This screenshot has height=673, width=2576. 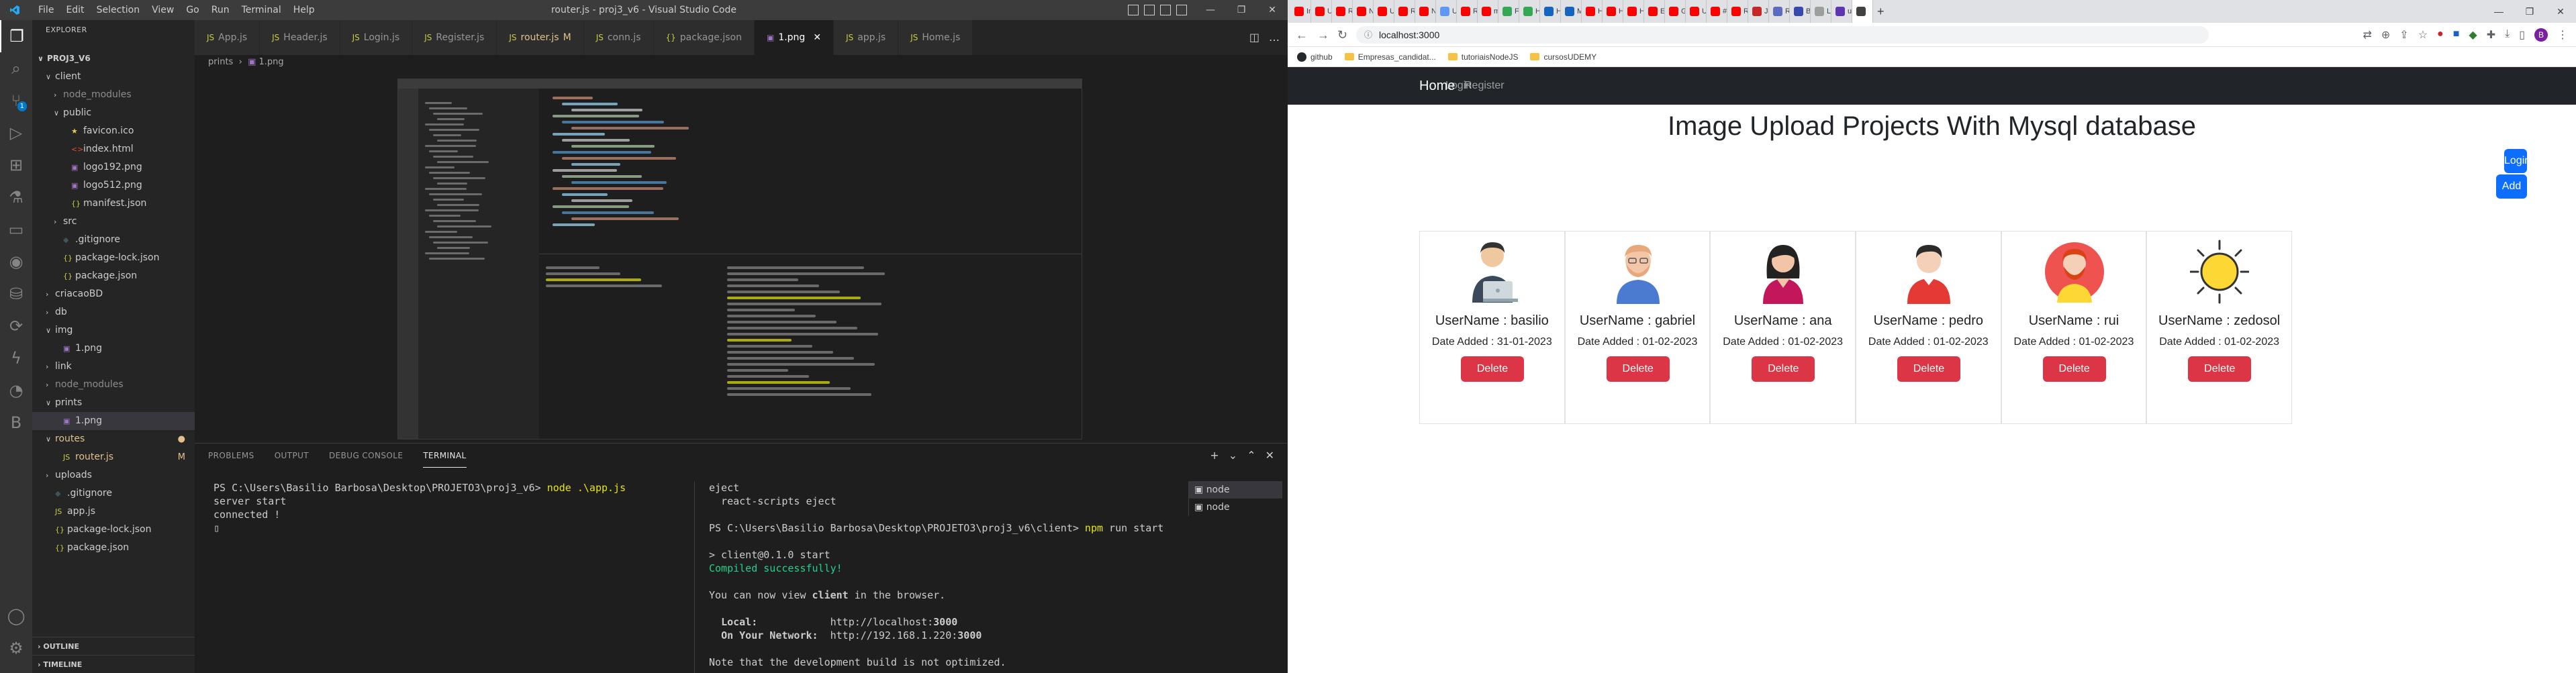 I want to click on menu-run: Run, so click(x=220, y=10).